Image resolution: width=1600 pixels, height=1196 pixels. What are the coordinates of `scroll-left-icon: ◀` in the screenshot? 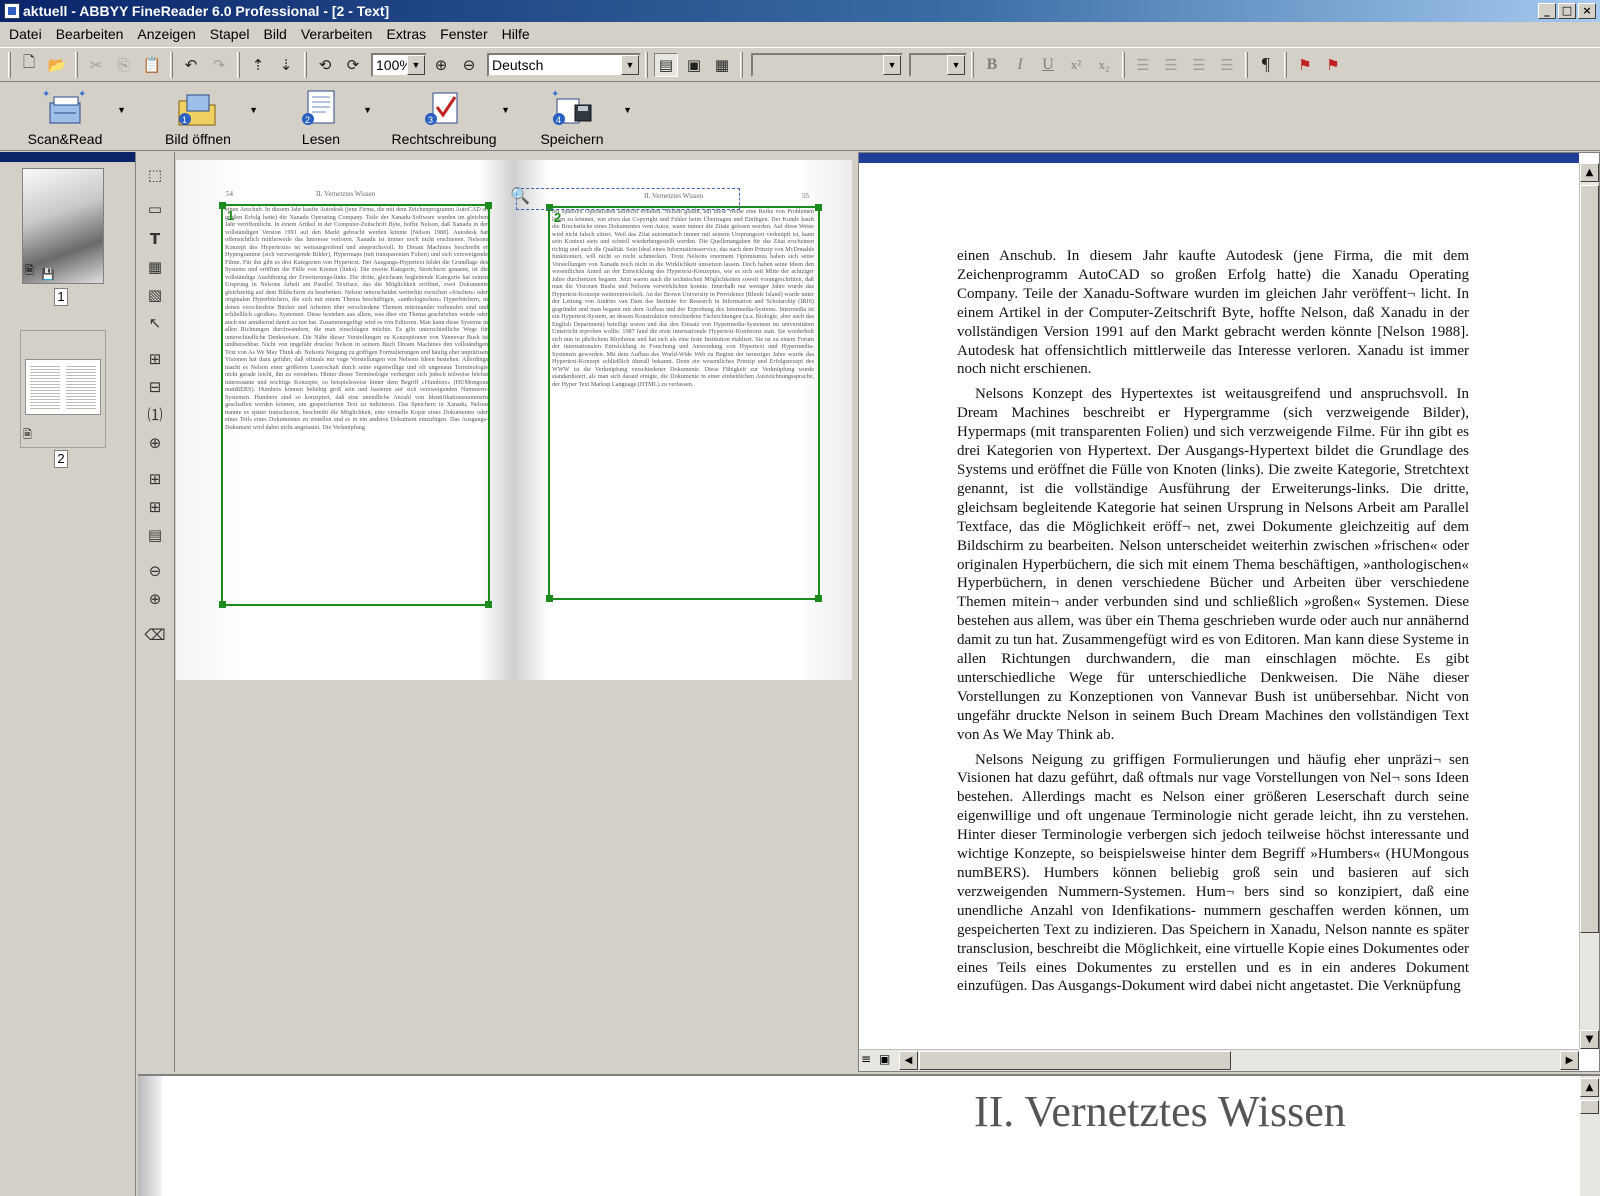 It's located at (908, 1060).